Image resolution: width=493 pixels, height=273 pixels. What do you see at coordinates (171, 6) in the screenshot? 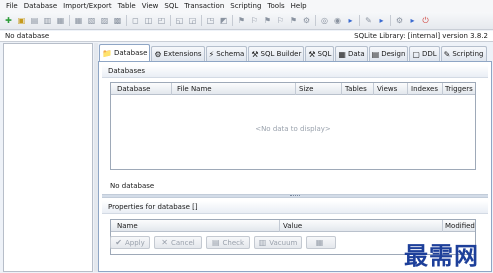
I see `menu-sql: SQL` at bounding box center [171, 6].